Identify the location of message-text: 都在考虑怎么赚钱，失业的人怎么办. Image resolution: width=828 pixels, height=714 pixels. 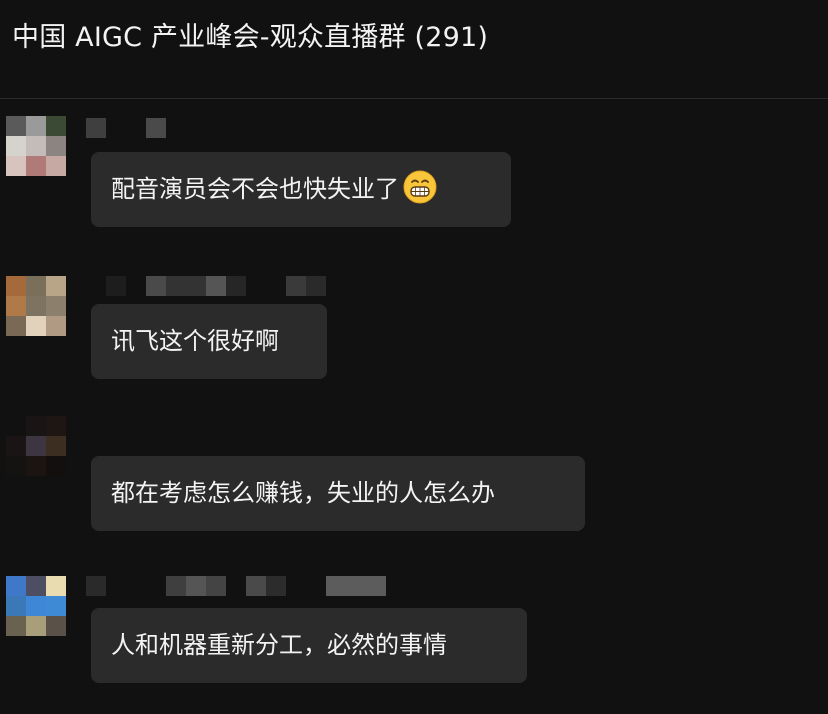
(303, 493).